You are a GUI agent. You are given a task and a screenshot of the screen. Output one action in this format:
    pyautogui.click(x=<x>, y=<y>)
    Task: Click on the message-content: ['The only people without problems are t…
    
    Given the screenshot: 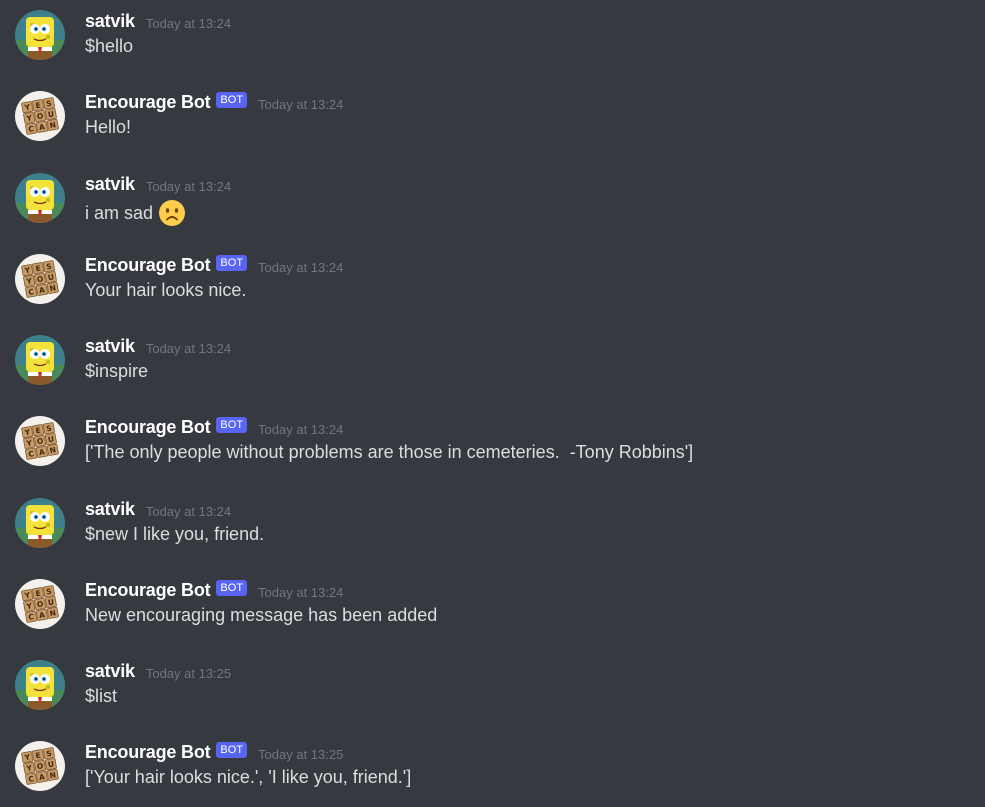 What is the action you would take?
    pyautogui.click(x=389, y=452)
    